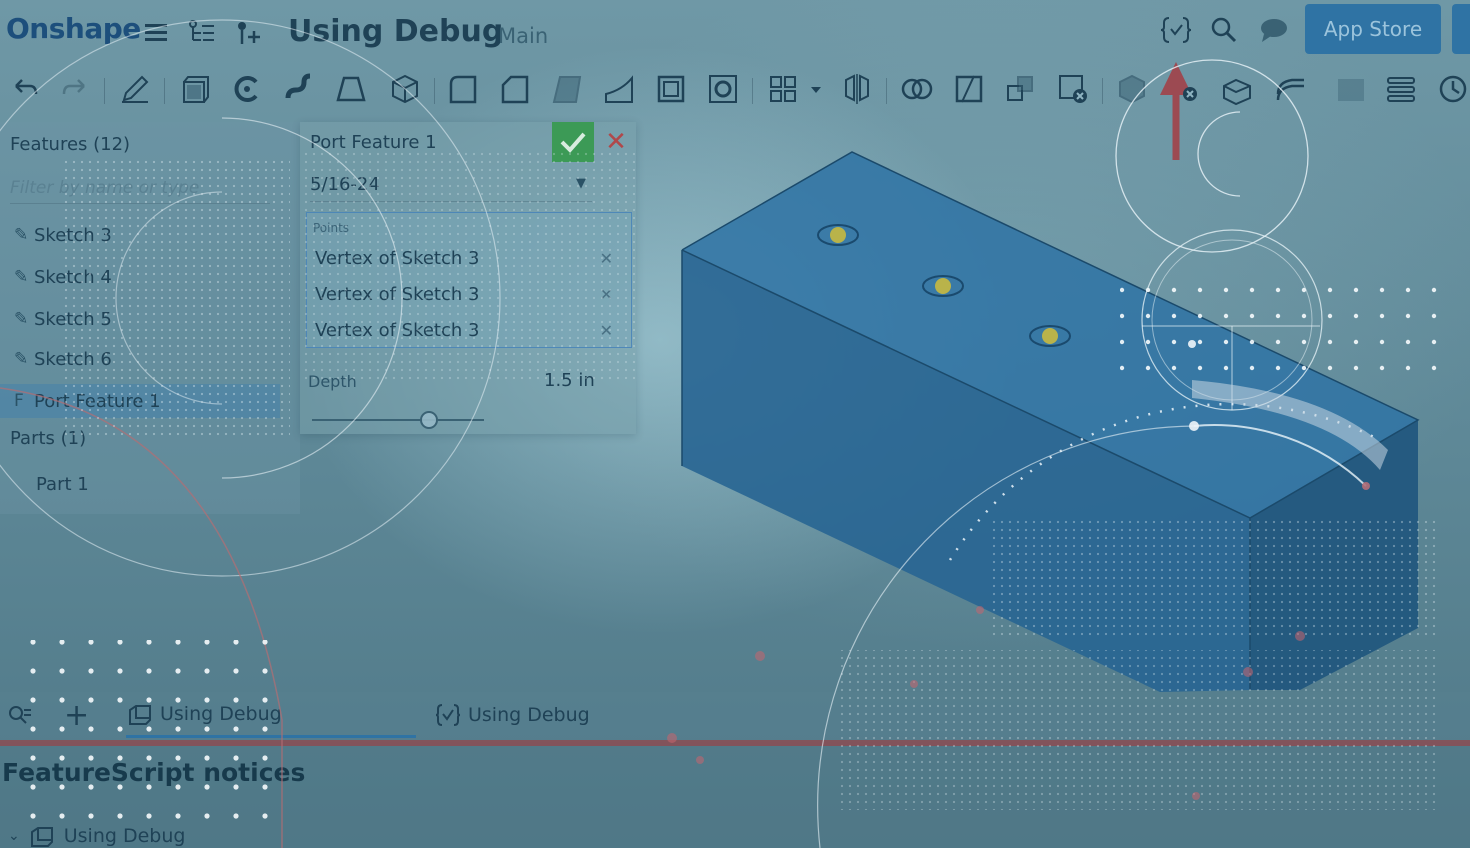 The width and height of the screenshot is (1470, 848). What do you see at coordinates (97, 401) in the screenshot?
I see `feature-label: Port Feature 1` at bounding box center [97, 401].